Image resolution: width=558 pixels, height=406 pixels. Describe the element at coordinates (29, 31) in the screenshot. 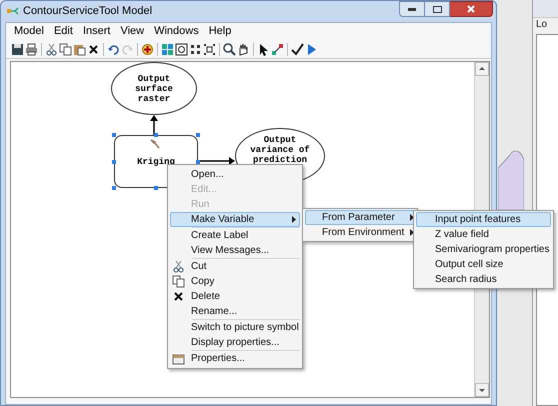

I see `menu-item: Model` at that location.